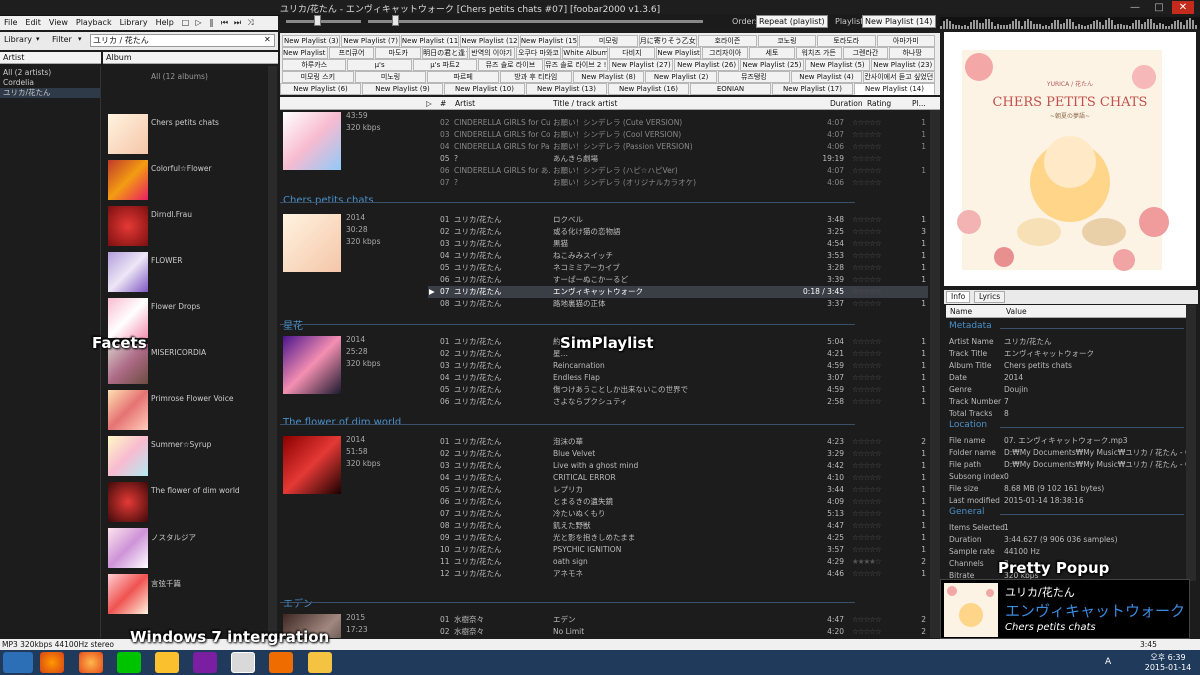 The height and width of the screenshot is (675, 1200). What do you see at coordinates (191, 89) in the screenshot?
I see `album-item-all: All (12 albums)` at bounding box center [191, 89].